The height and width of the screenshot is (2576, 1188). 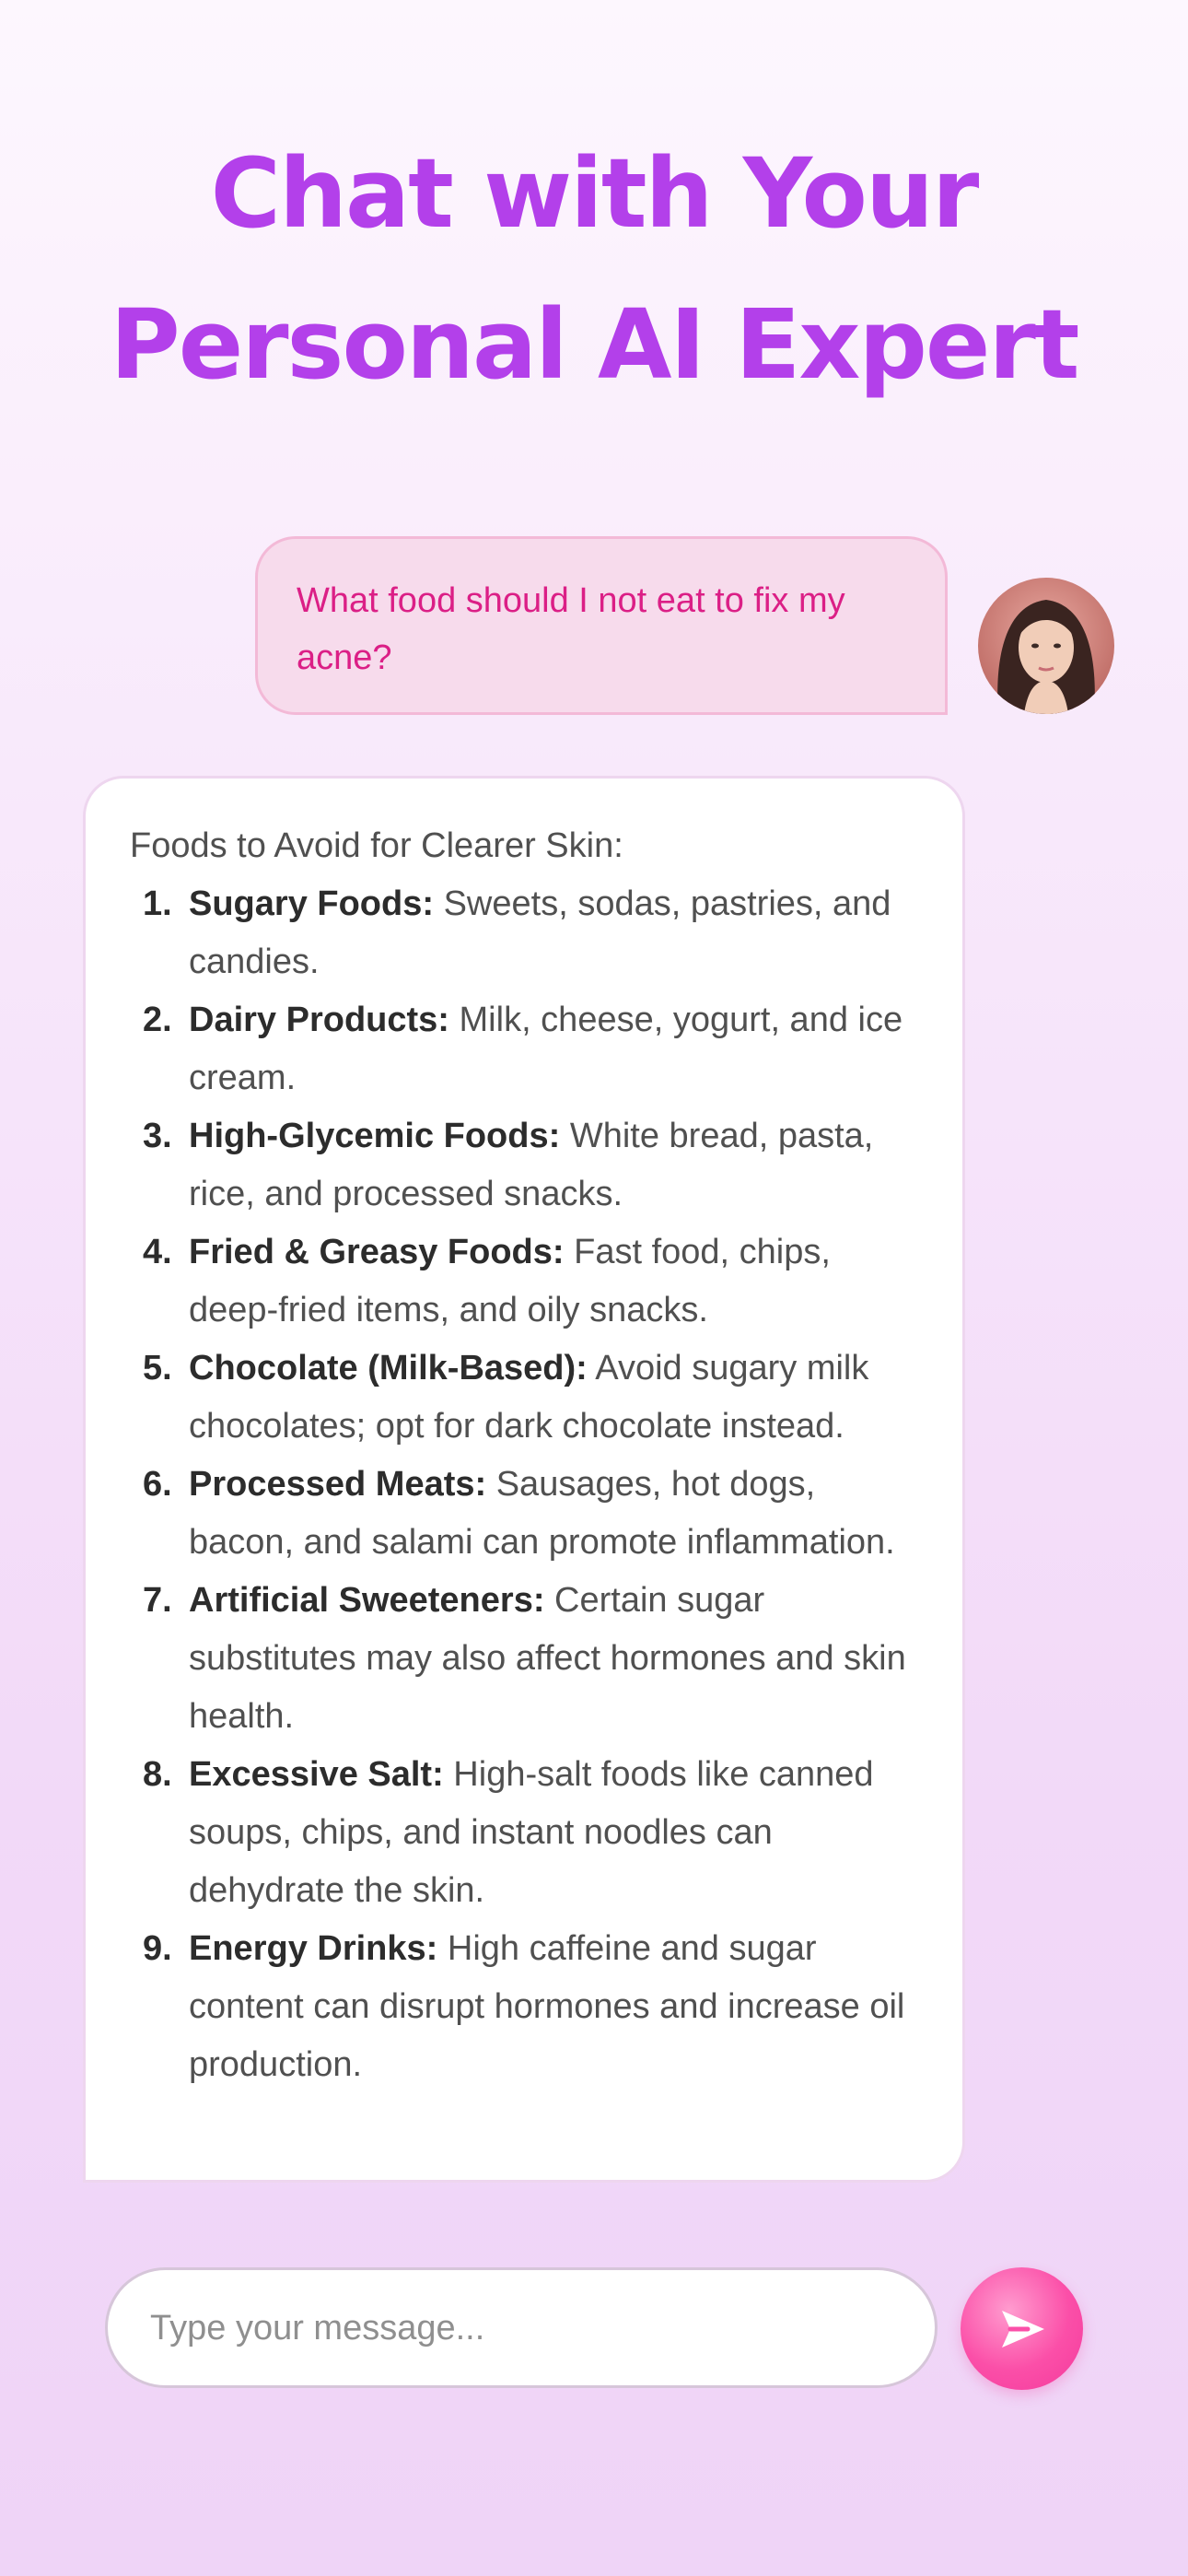 What do you see at coordinates (313, 1949) in the screenshot?
I see `list-item-title: Energy Drinks:` at bounding box center [313, 1949].